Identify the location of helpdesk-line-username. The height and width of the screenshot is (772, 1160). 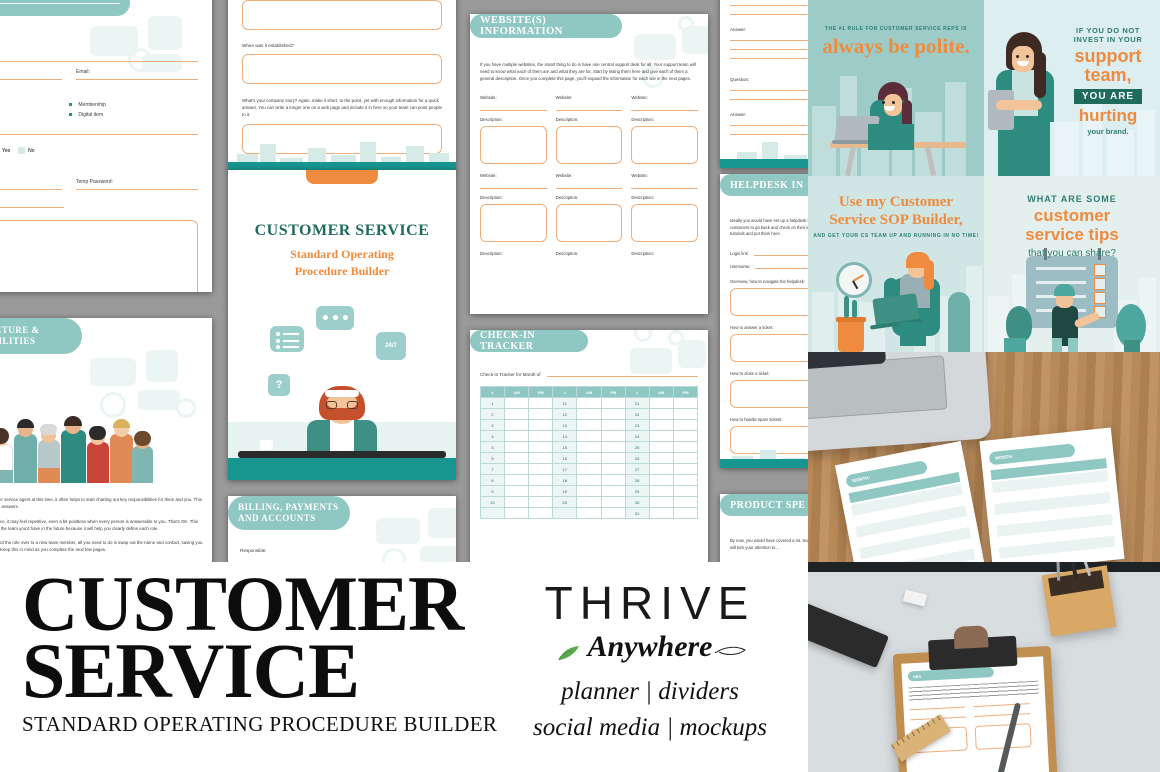
(781, 269).